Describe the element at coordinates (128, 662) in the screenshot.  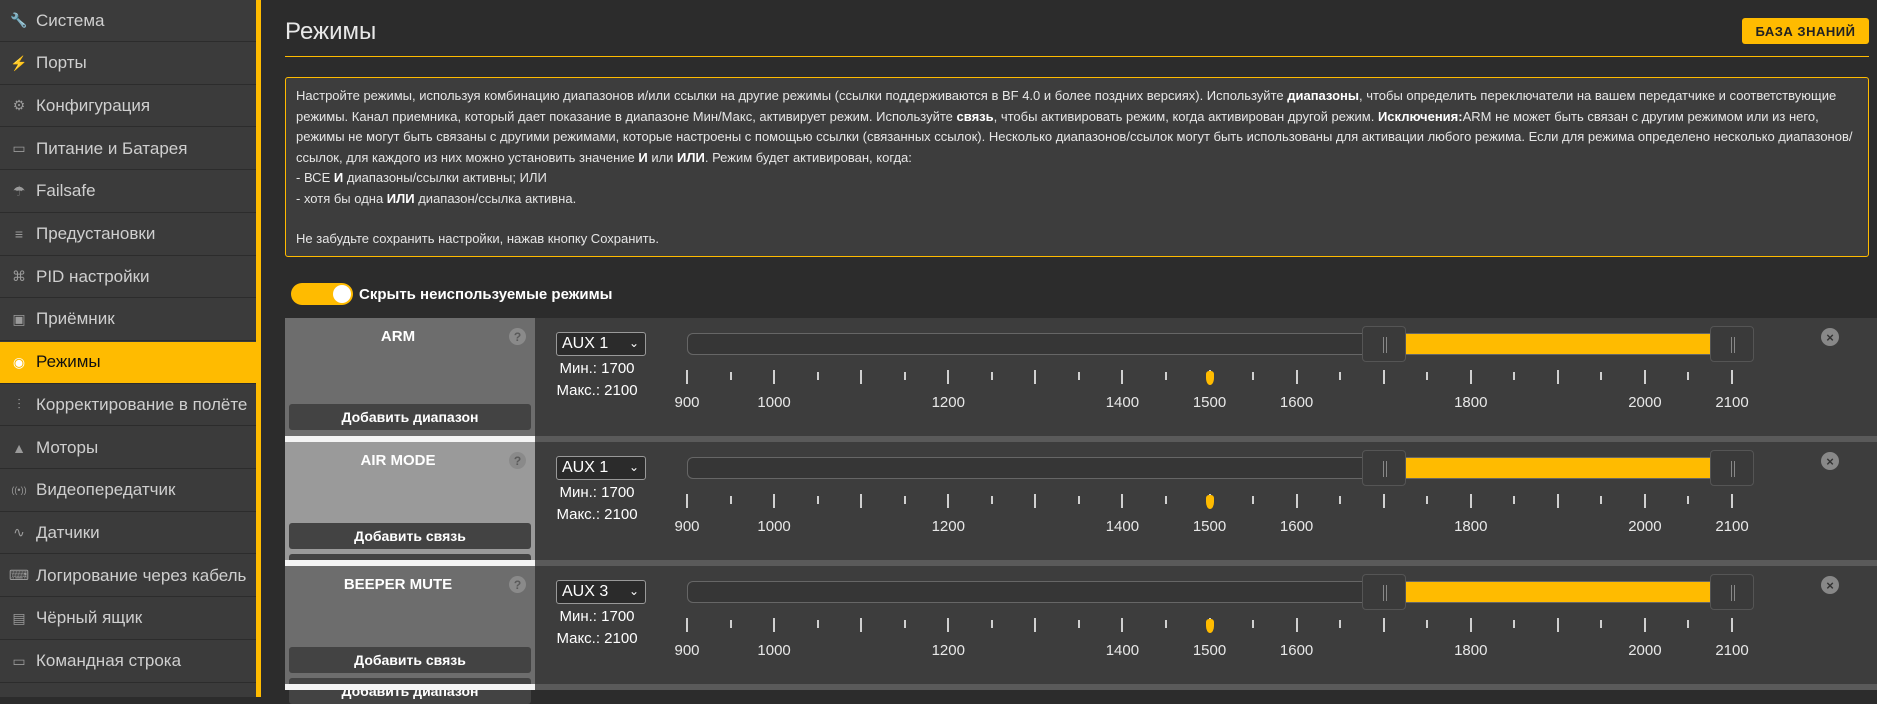
I see `sidebar-item-16: ▭ Командная строка` at that location.